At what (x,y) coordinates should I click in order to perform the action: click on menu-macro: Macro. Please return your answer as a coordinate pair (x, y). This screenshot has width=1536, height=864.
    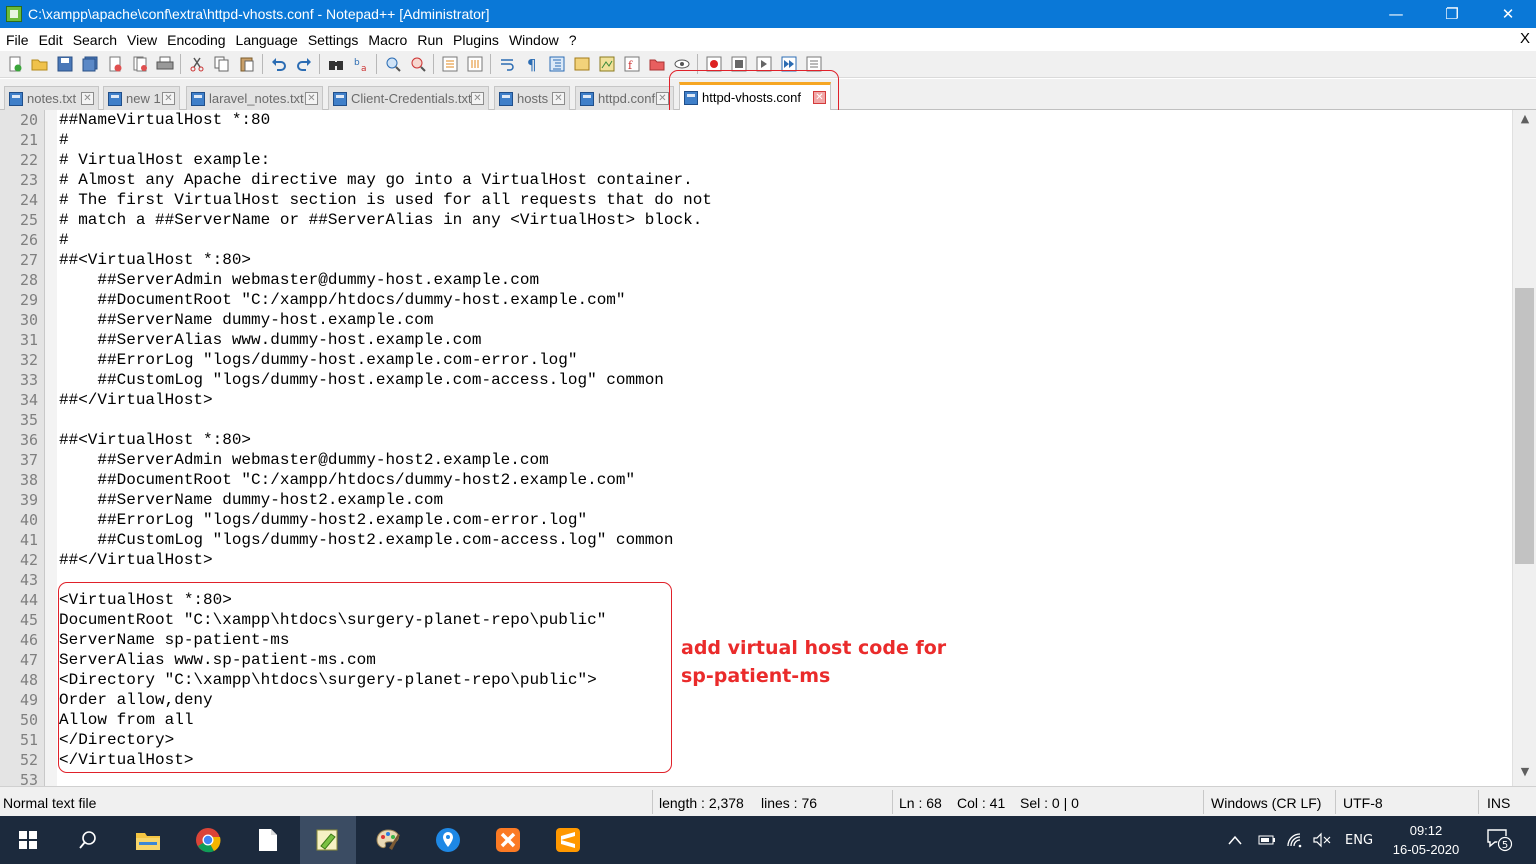
    Looking at the image, I should click on (386, 40).